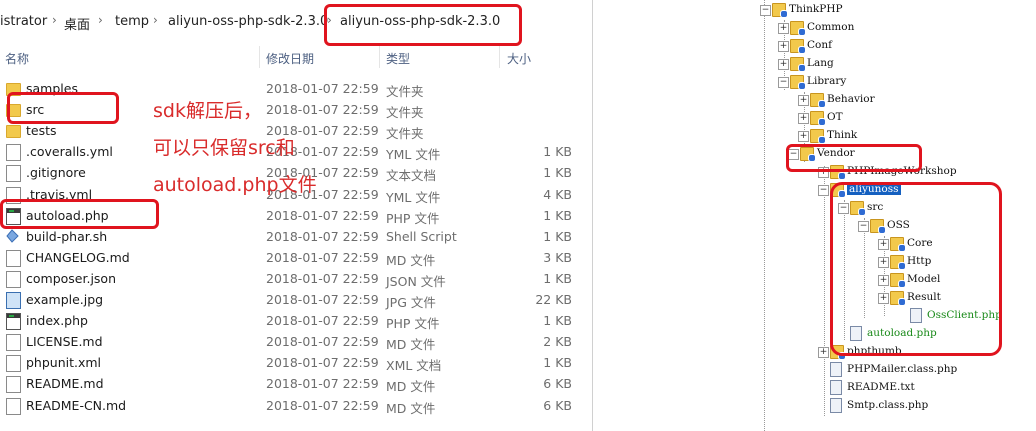  I want to click on file-name: build-phar.sh, so click(67, 236).